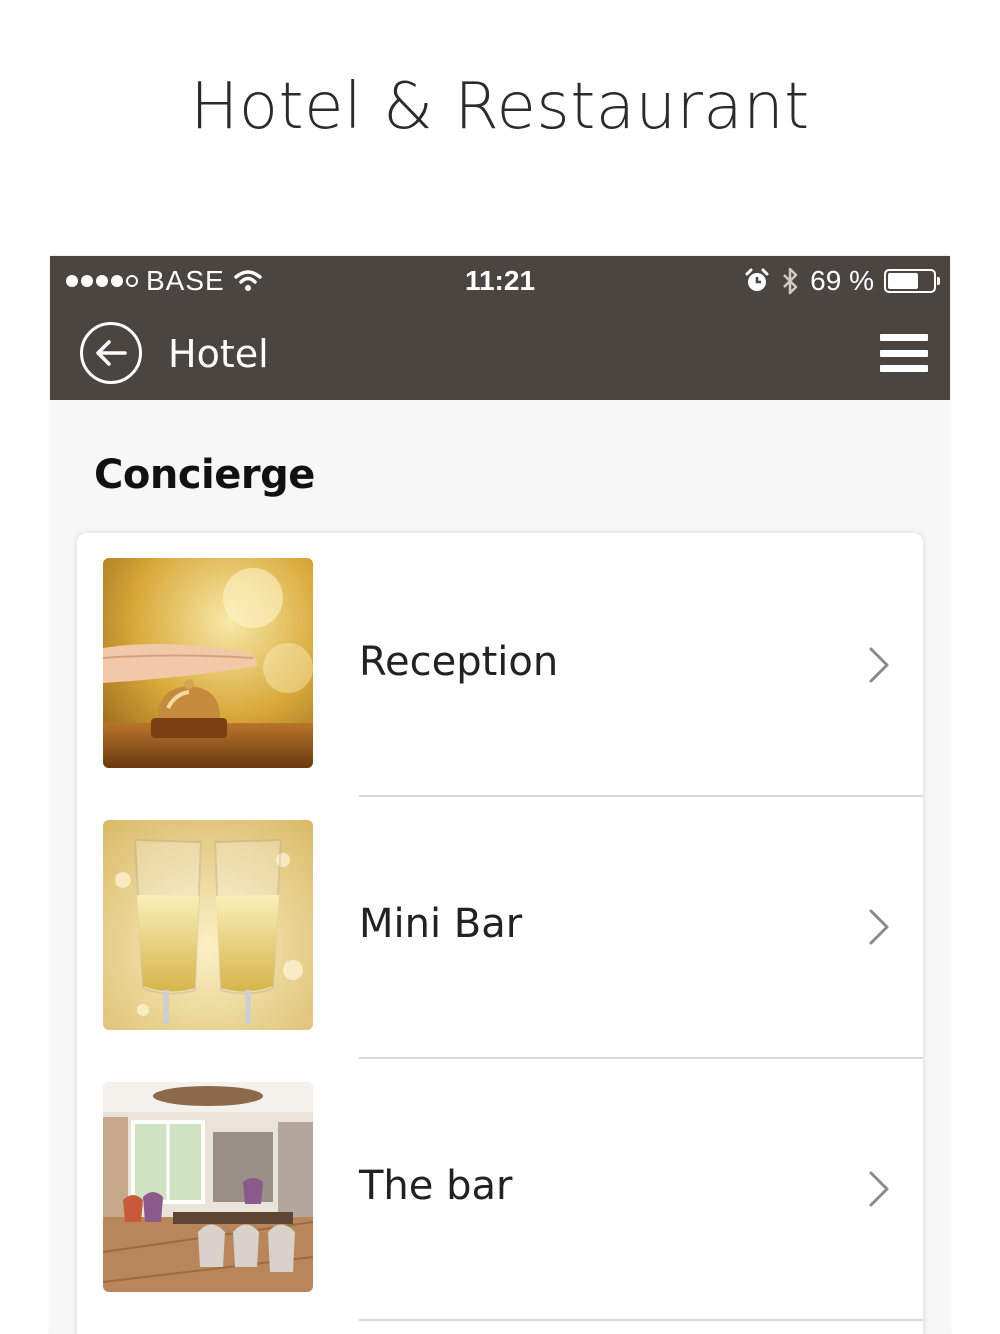  I want to click on back-arrow-icon, so click(111, 353).